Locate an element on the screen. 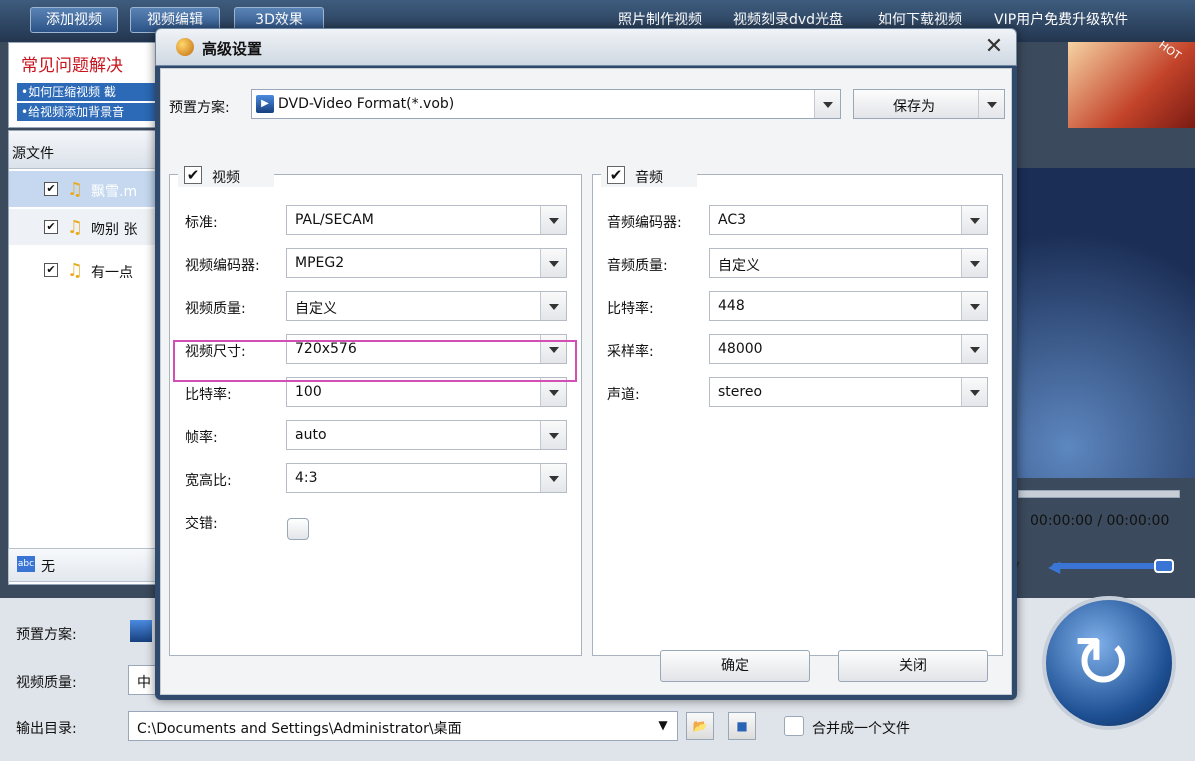  subtitle-icon: abc is located at coordinates (26, 564).